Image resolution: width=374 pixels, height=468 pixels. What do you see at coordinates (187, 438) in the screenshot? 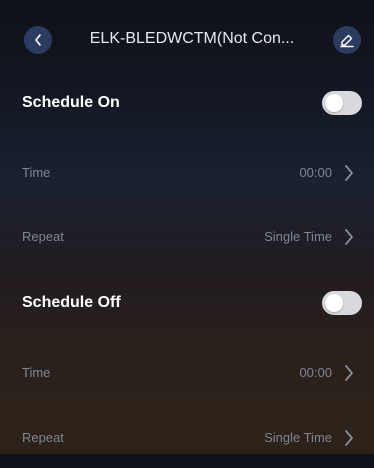
I see `schedule-off-repeat-row: Repeat Single Time` at bounding box center [187, 438].